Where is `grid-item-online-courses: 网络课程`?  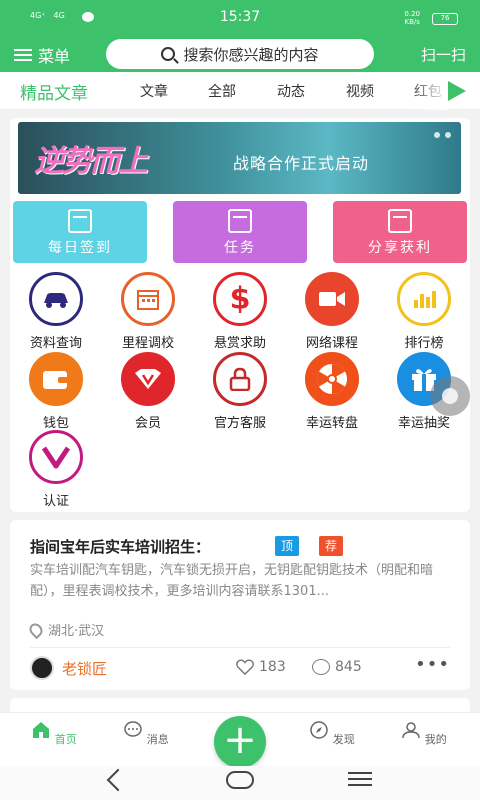
grid-item-online-courses: 网络课程 is located at coordinates (332, 311).